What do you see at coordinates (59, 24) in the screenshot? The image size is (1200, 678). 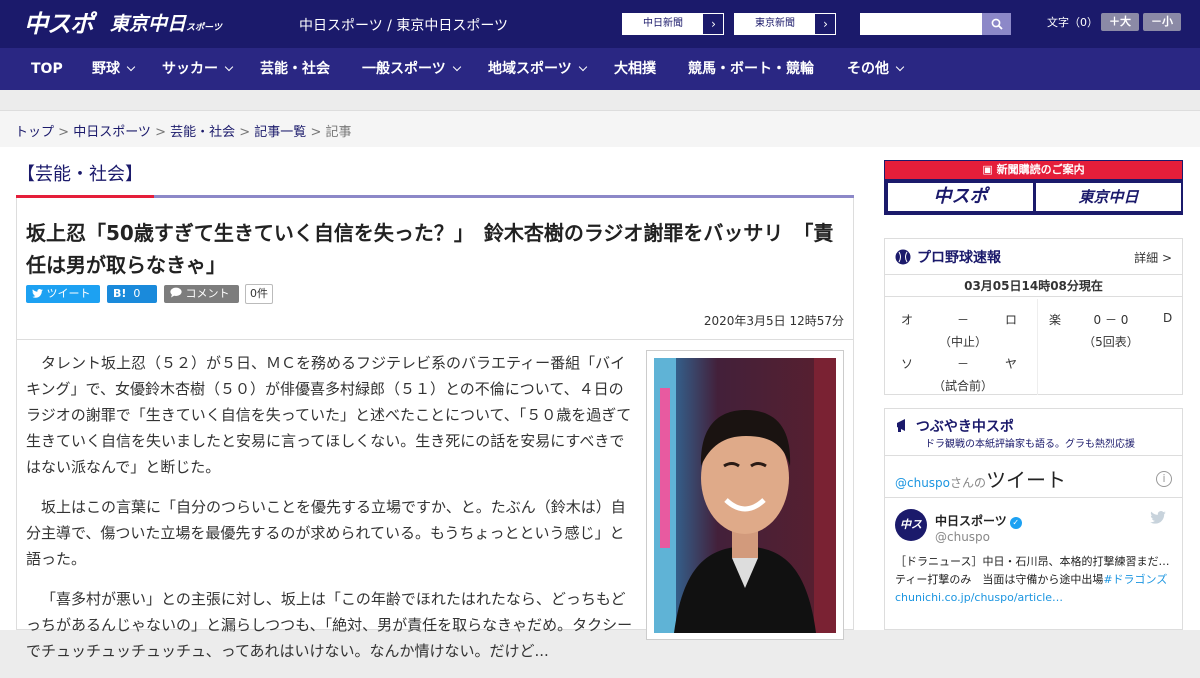 I see `chuspo-logo: 中スポ` at bounding box center [59, 24].